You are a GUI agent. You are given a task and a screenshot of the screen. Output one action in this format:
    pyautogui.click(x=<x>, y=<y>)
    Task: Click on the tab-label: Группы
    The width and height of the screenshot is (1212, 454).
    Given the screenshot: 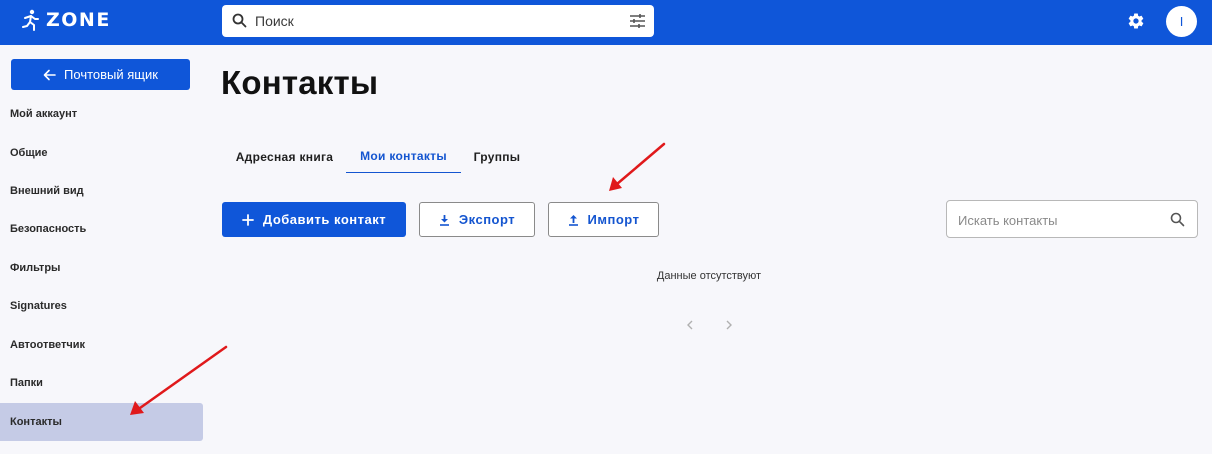 What is the action you would take?
    pyautogui.click(x=497, y=156)
    